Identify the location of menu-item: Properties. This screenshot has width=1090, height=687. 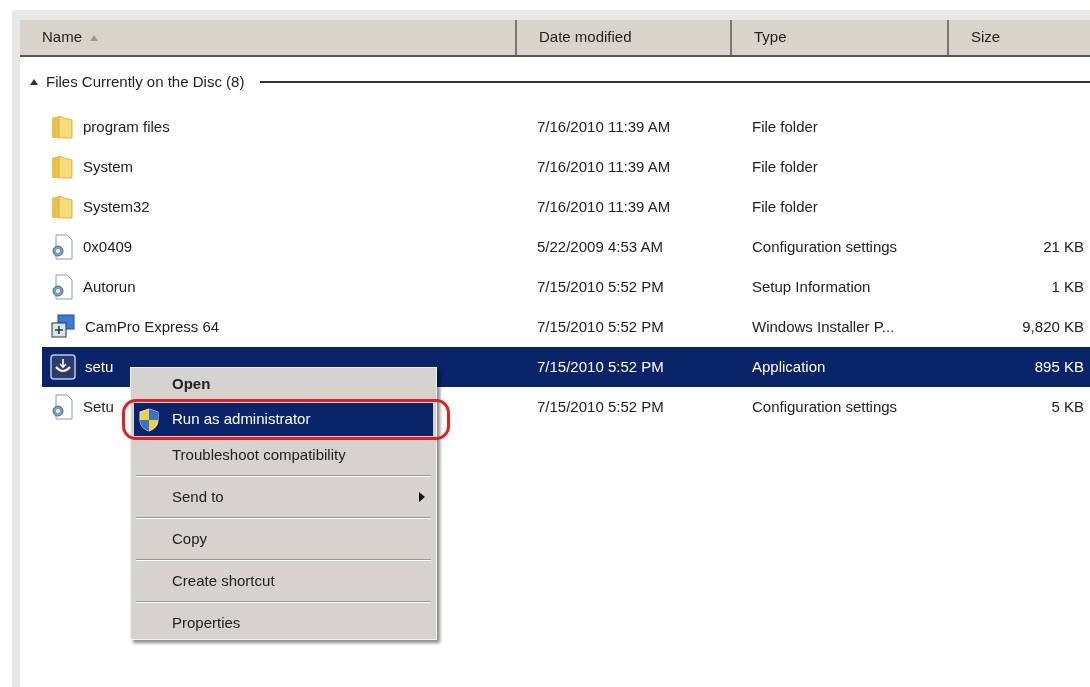
(283, 623).